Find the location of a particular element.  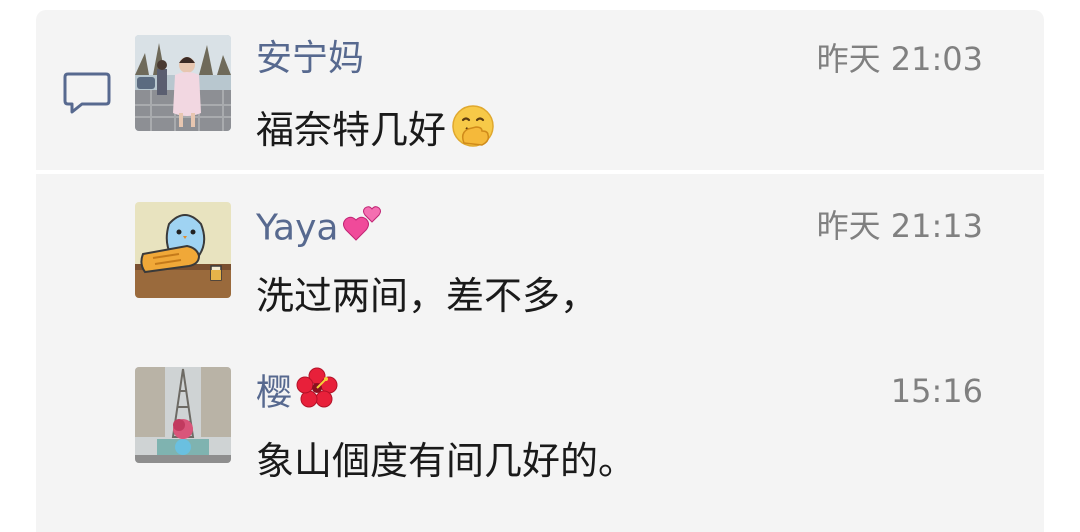

commenter-name-text: 安宁妈 is located at coordinates (310, 58).